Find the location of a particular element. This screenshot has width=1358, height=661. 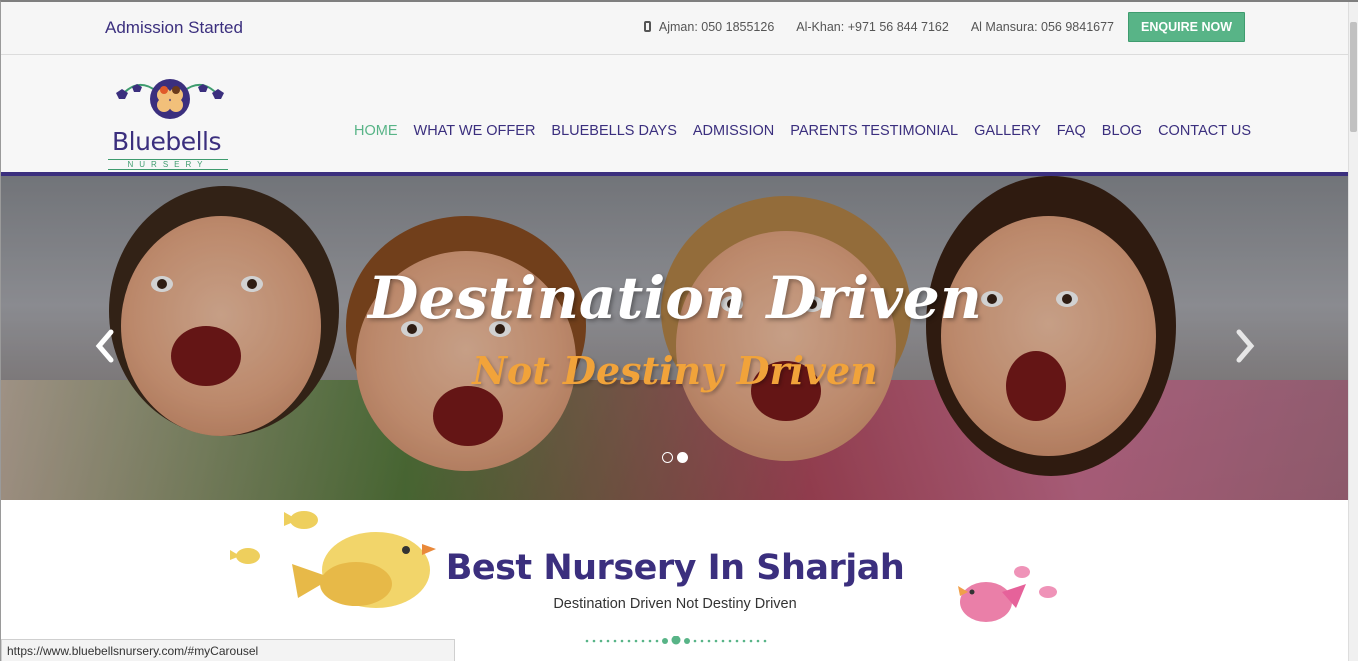

nav-home: HOME is located at coordinates (376, 131).